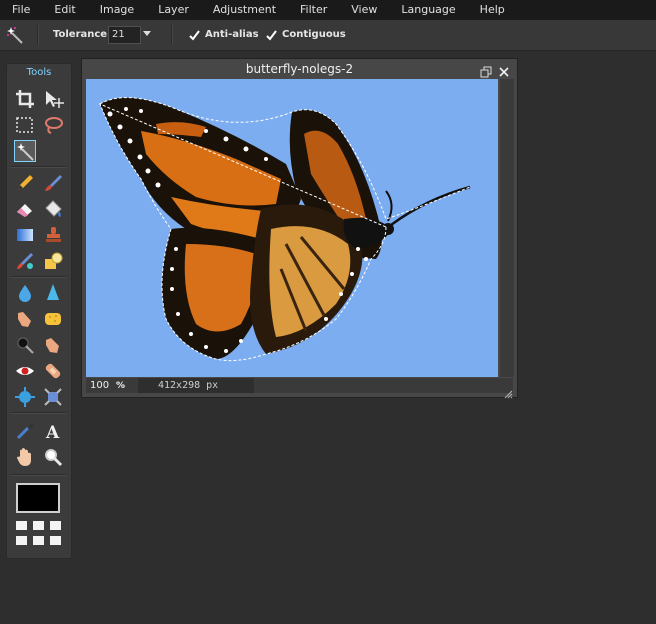 Image resolution: width=656 pixels, height=624 pixels. Describe the element at coordinates (25, 261) in the screenshot. I see `color-replace-tool-icon` at that location.